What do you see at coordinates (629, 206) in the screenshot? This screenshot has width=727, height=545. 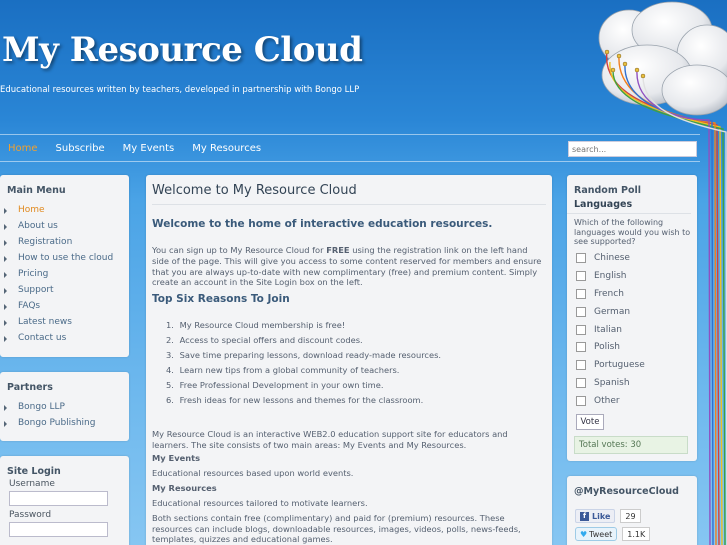 I see `poll-subtitle: Languages` at bounding box center [629, 206].